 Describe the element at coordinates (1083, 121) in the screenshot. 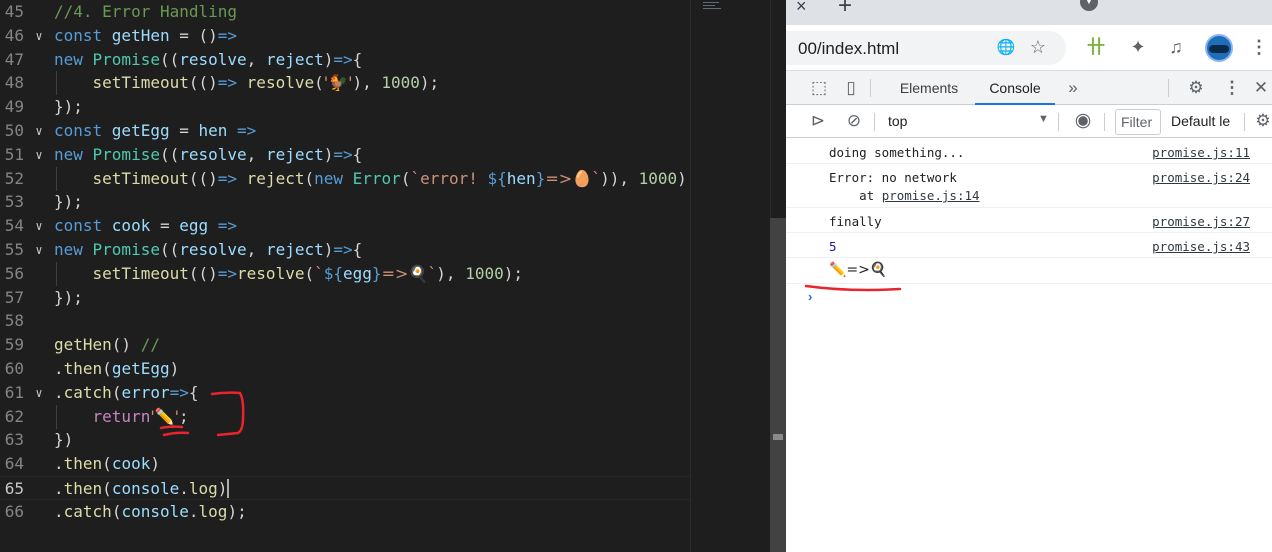

I see `live-expression-eye-icon: ◉` at that location.